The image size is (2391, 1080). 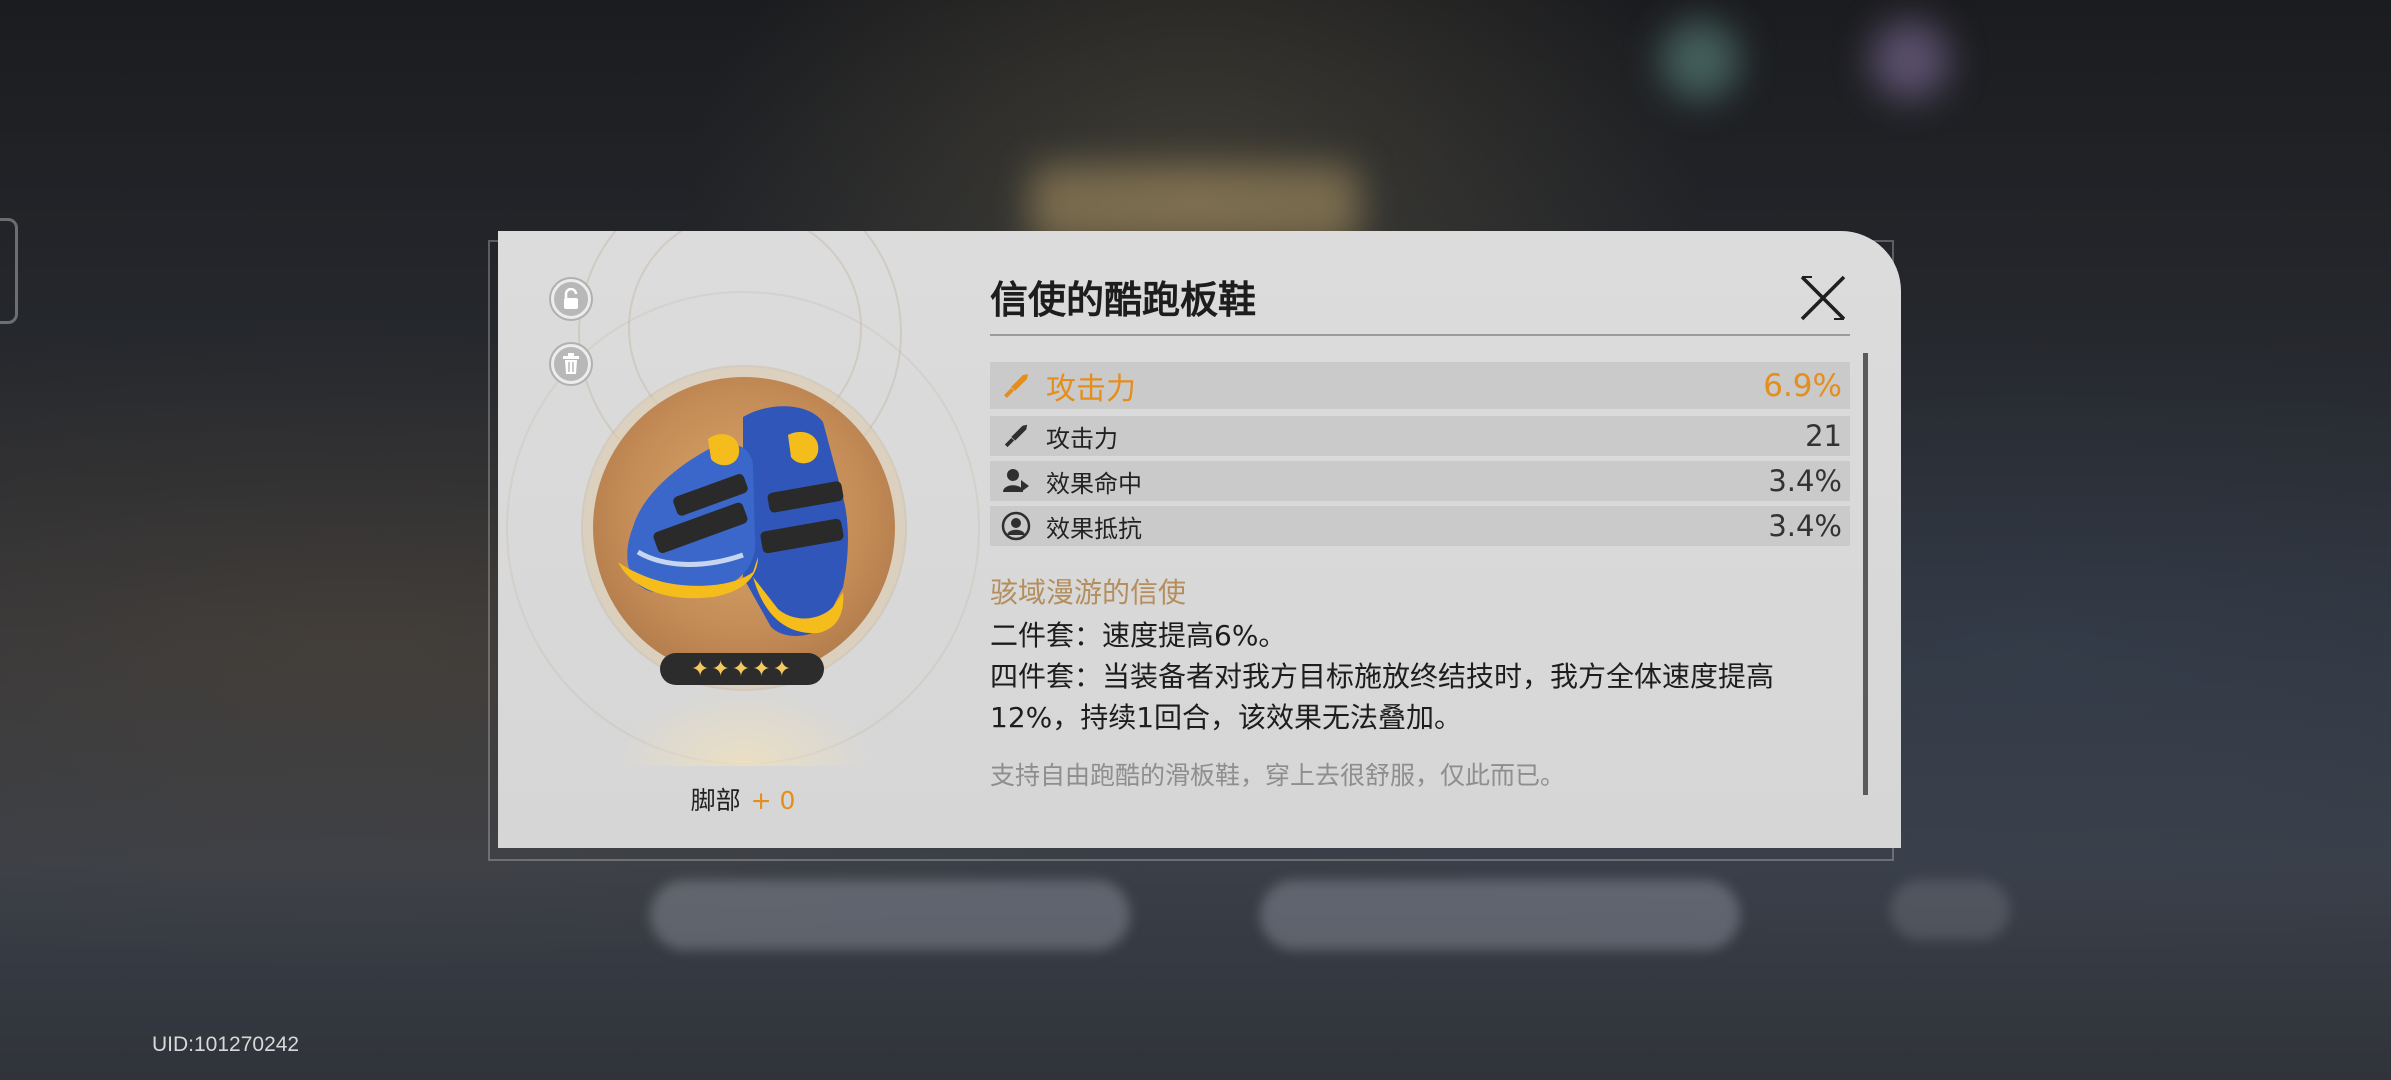 I want to click on close-icon, so click(x=1823, y=298).